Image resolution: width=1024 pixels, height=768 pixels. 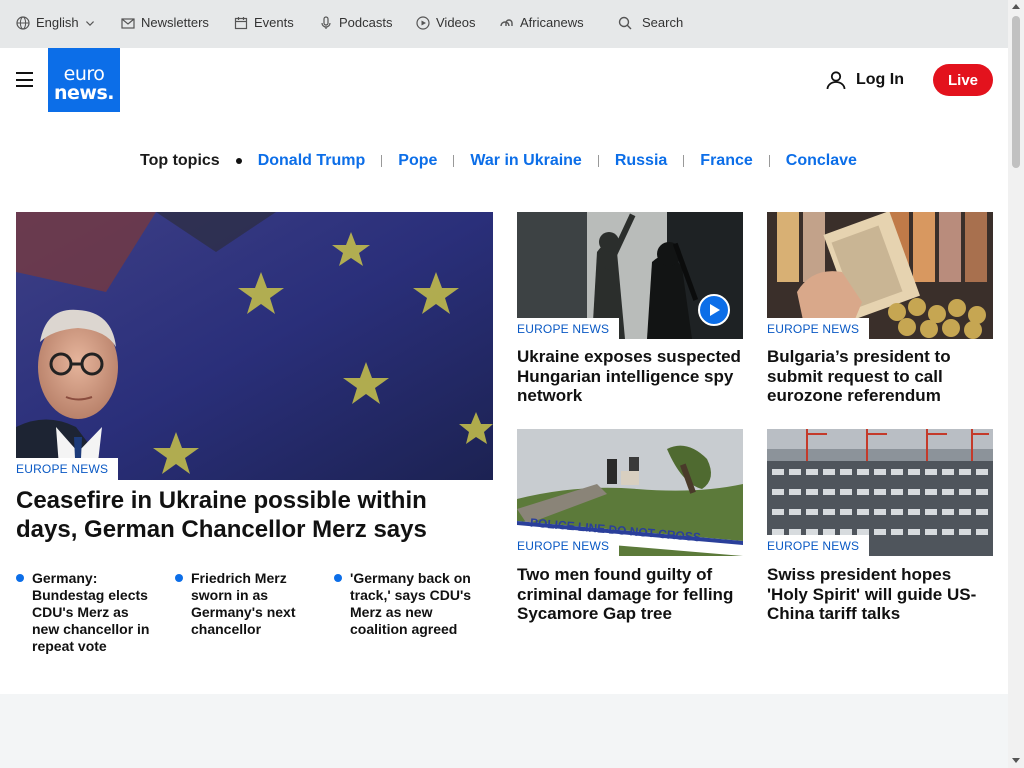 What do you see at coordinates (836, 80) in the screenshot?
I see `user-icon` at bounding box center [836, 80].